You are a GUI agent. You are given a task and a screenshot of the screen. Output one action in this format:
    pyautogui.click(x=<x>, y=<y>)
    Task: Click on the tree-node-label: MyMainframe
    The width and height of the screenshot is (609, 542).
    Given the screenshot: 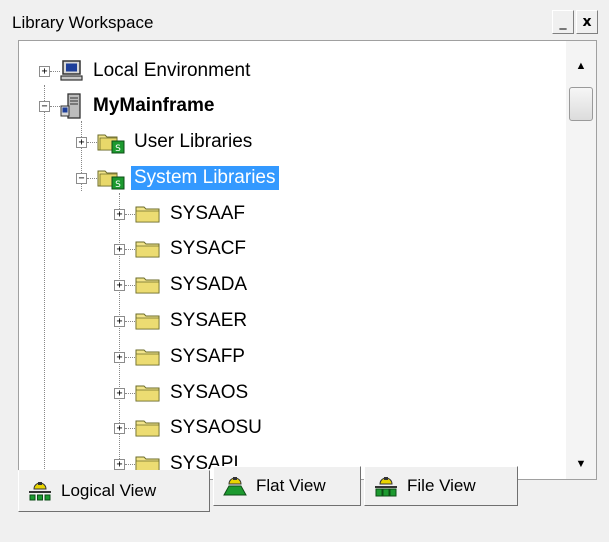 What is the action you would take?
    pyautogui.click(x=154, y=105)
    